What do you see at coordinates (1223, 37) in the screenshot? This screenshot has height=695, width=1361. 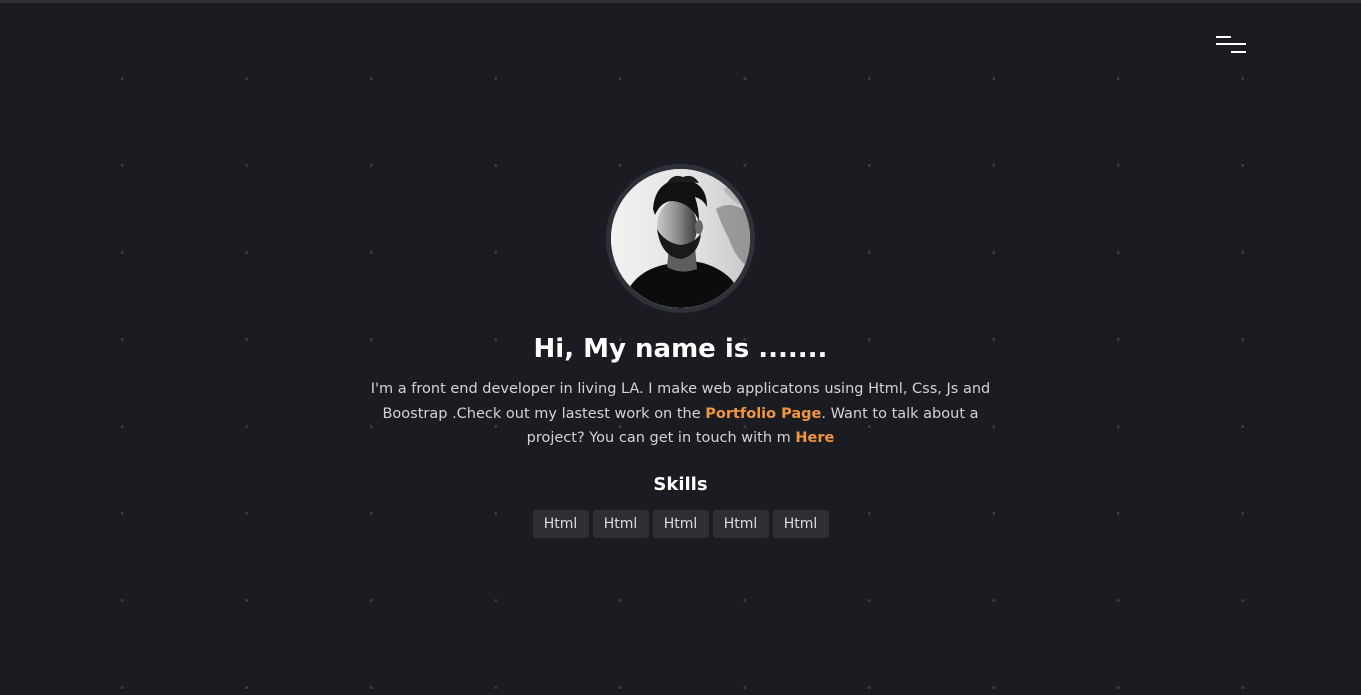 I see `menu-bar-top` at bounding box center [1223, 37].